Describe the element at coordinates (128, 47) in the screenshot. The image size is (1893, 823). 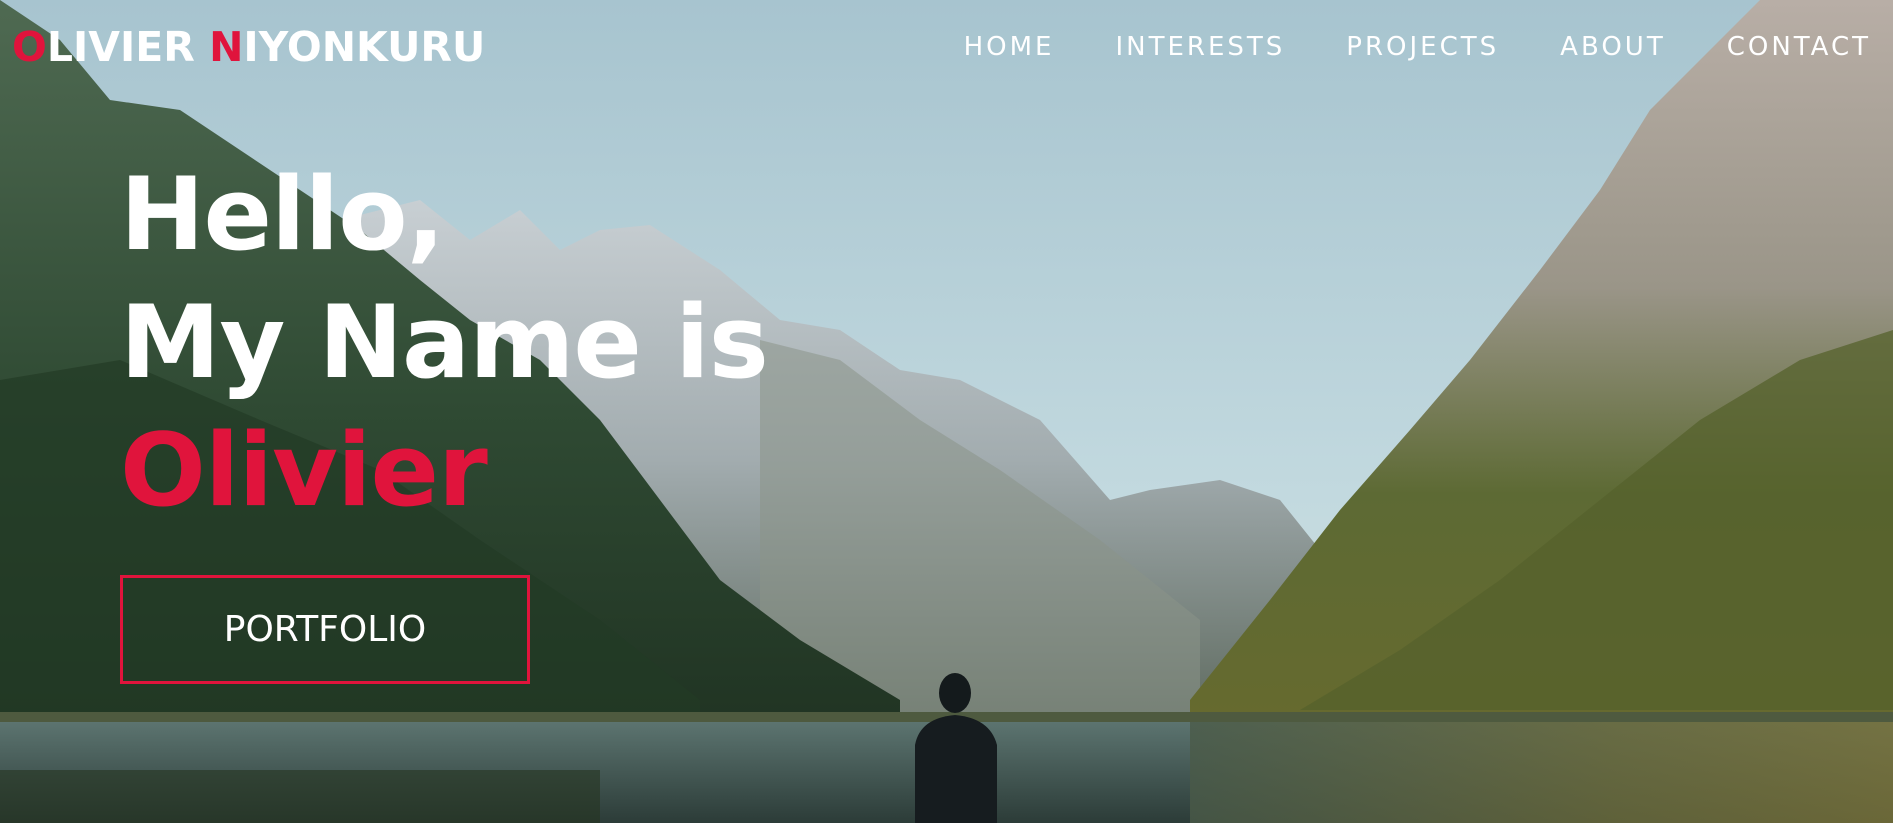
I see `brand-first-rest: LIVIER` at that location.